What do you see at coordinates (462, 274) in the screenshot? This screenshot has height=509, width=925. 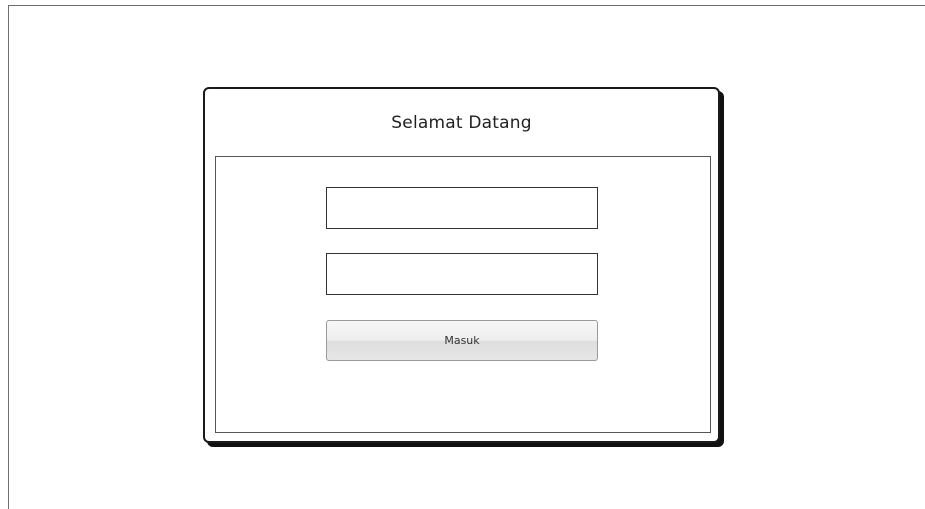 I see `password-field` at bounding box center [462, 274].